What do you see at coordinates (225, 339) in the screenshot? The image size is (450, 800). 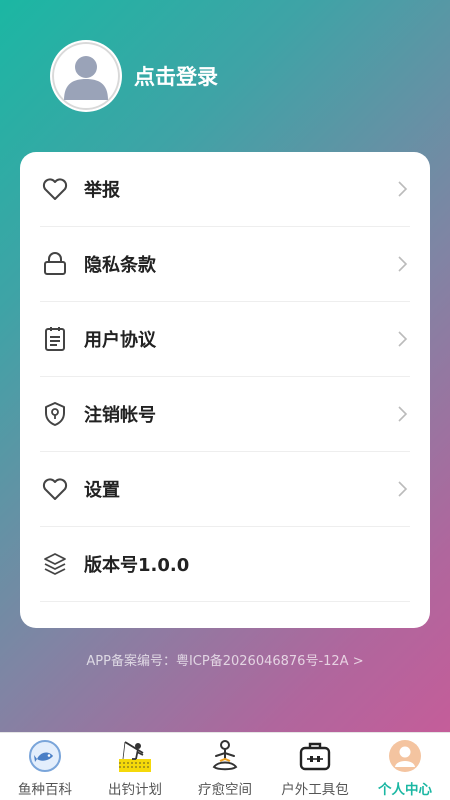 I see `menu-item-user-agreement: 用户协议` at bounding box center [225, 339].